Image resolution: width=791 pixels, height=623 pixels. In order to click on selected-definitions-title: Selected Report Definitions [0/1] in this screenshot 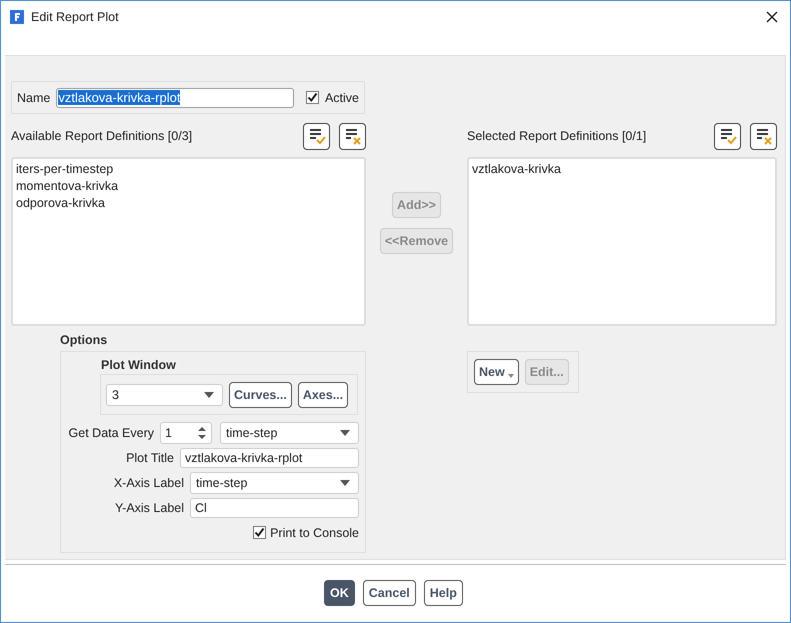, I will do `click(557, 136)`.